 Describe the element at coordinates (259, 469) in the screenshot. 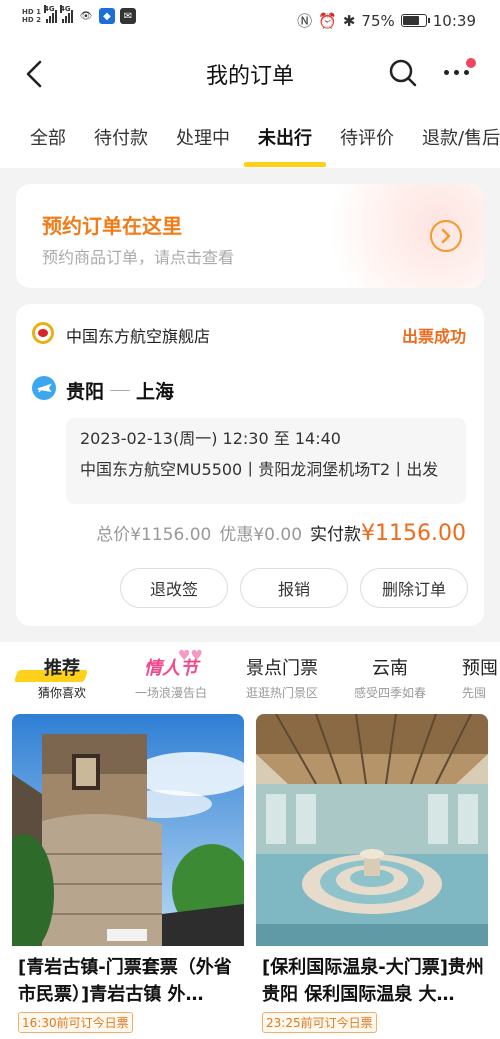

I see `flight-info: 中国东方航空MU5500丨贵阳龙洞堡机场T2丨出发` at that location.